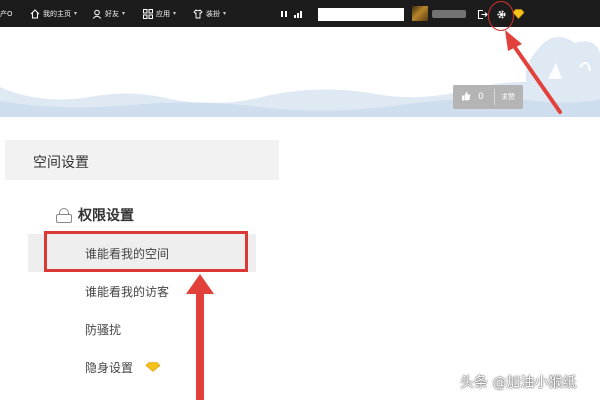  I want to click on page-title: 空间设置, so click(61, 163).